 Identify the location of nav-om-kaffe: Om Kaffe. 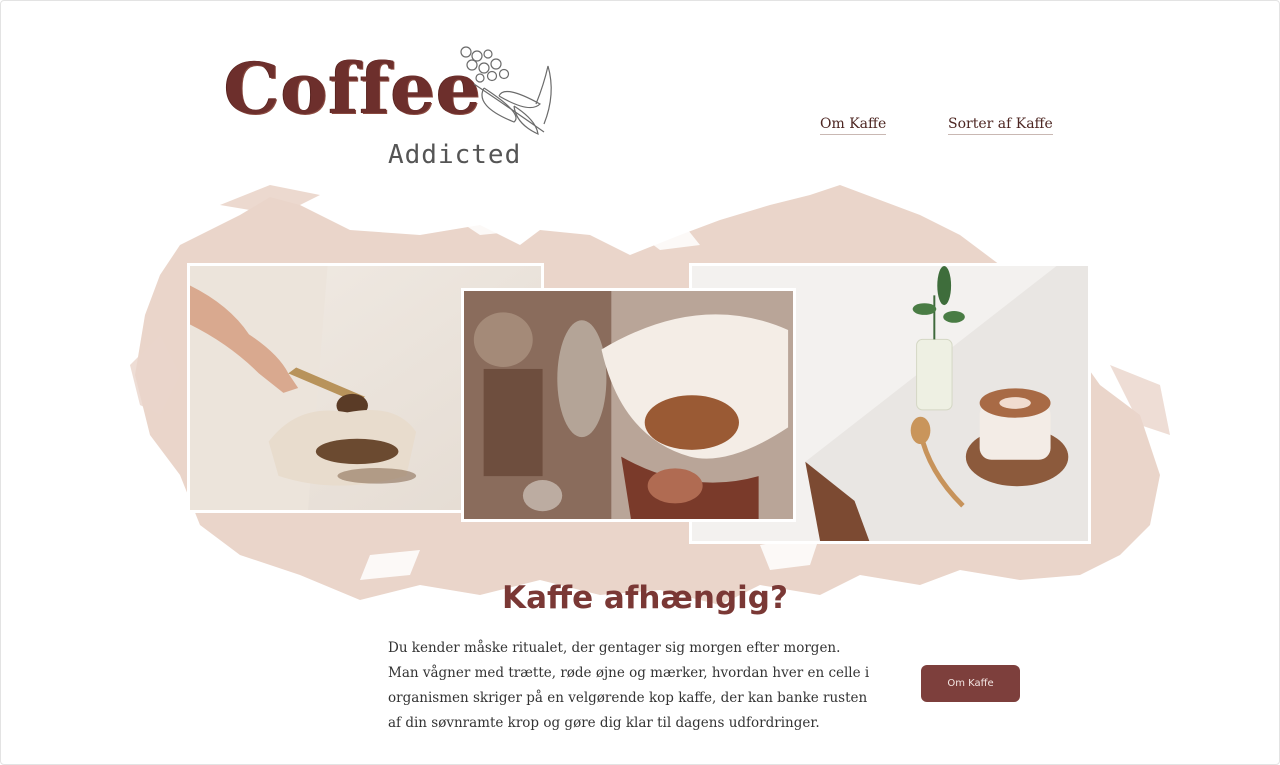
(853, 125).